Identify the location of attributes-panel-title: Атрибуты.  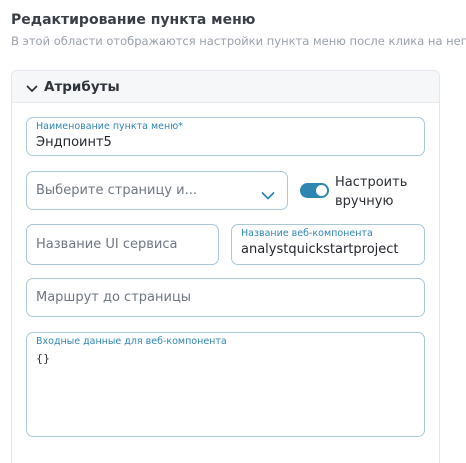
(82, 87).